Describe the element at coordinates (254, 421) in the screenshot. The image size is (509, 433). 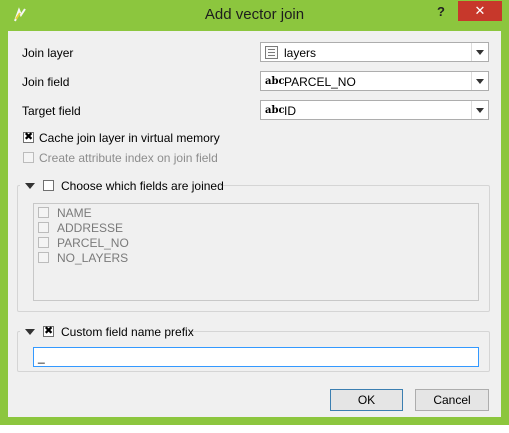
I see `window-frame-bottom` at that location.